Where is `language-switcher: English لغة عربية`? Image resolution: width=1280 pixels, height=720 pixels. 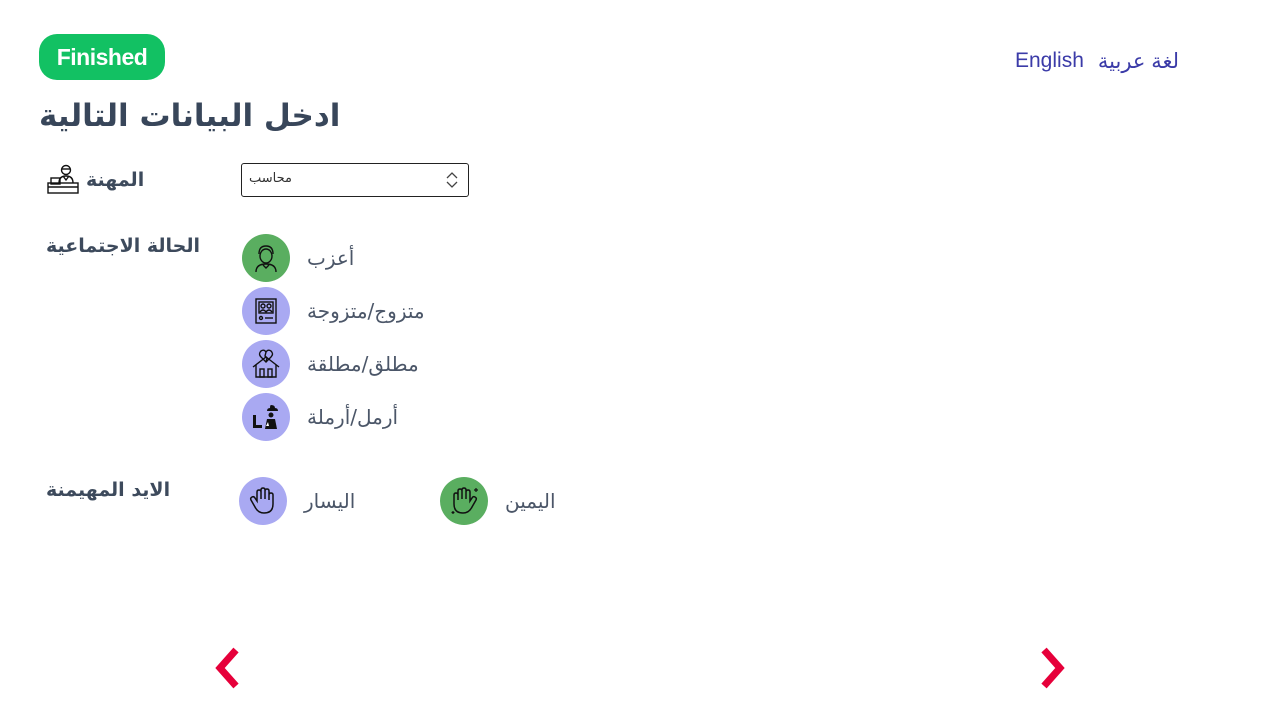
language-switcher: English لغة عربية is located at coordinates (1097, 61).